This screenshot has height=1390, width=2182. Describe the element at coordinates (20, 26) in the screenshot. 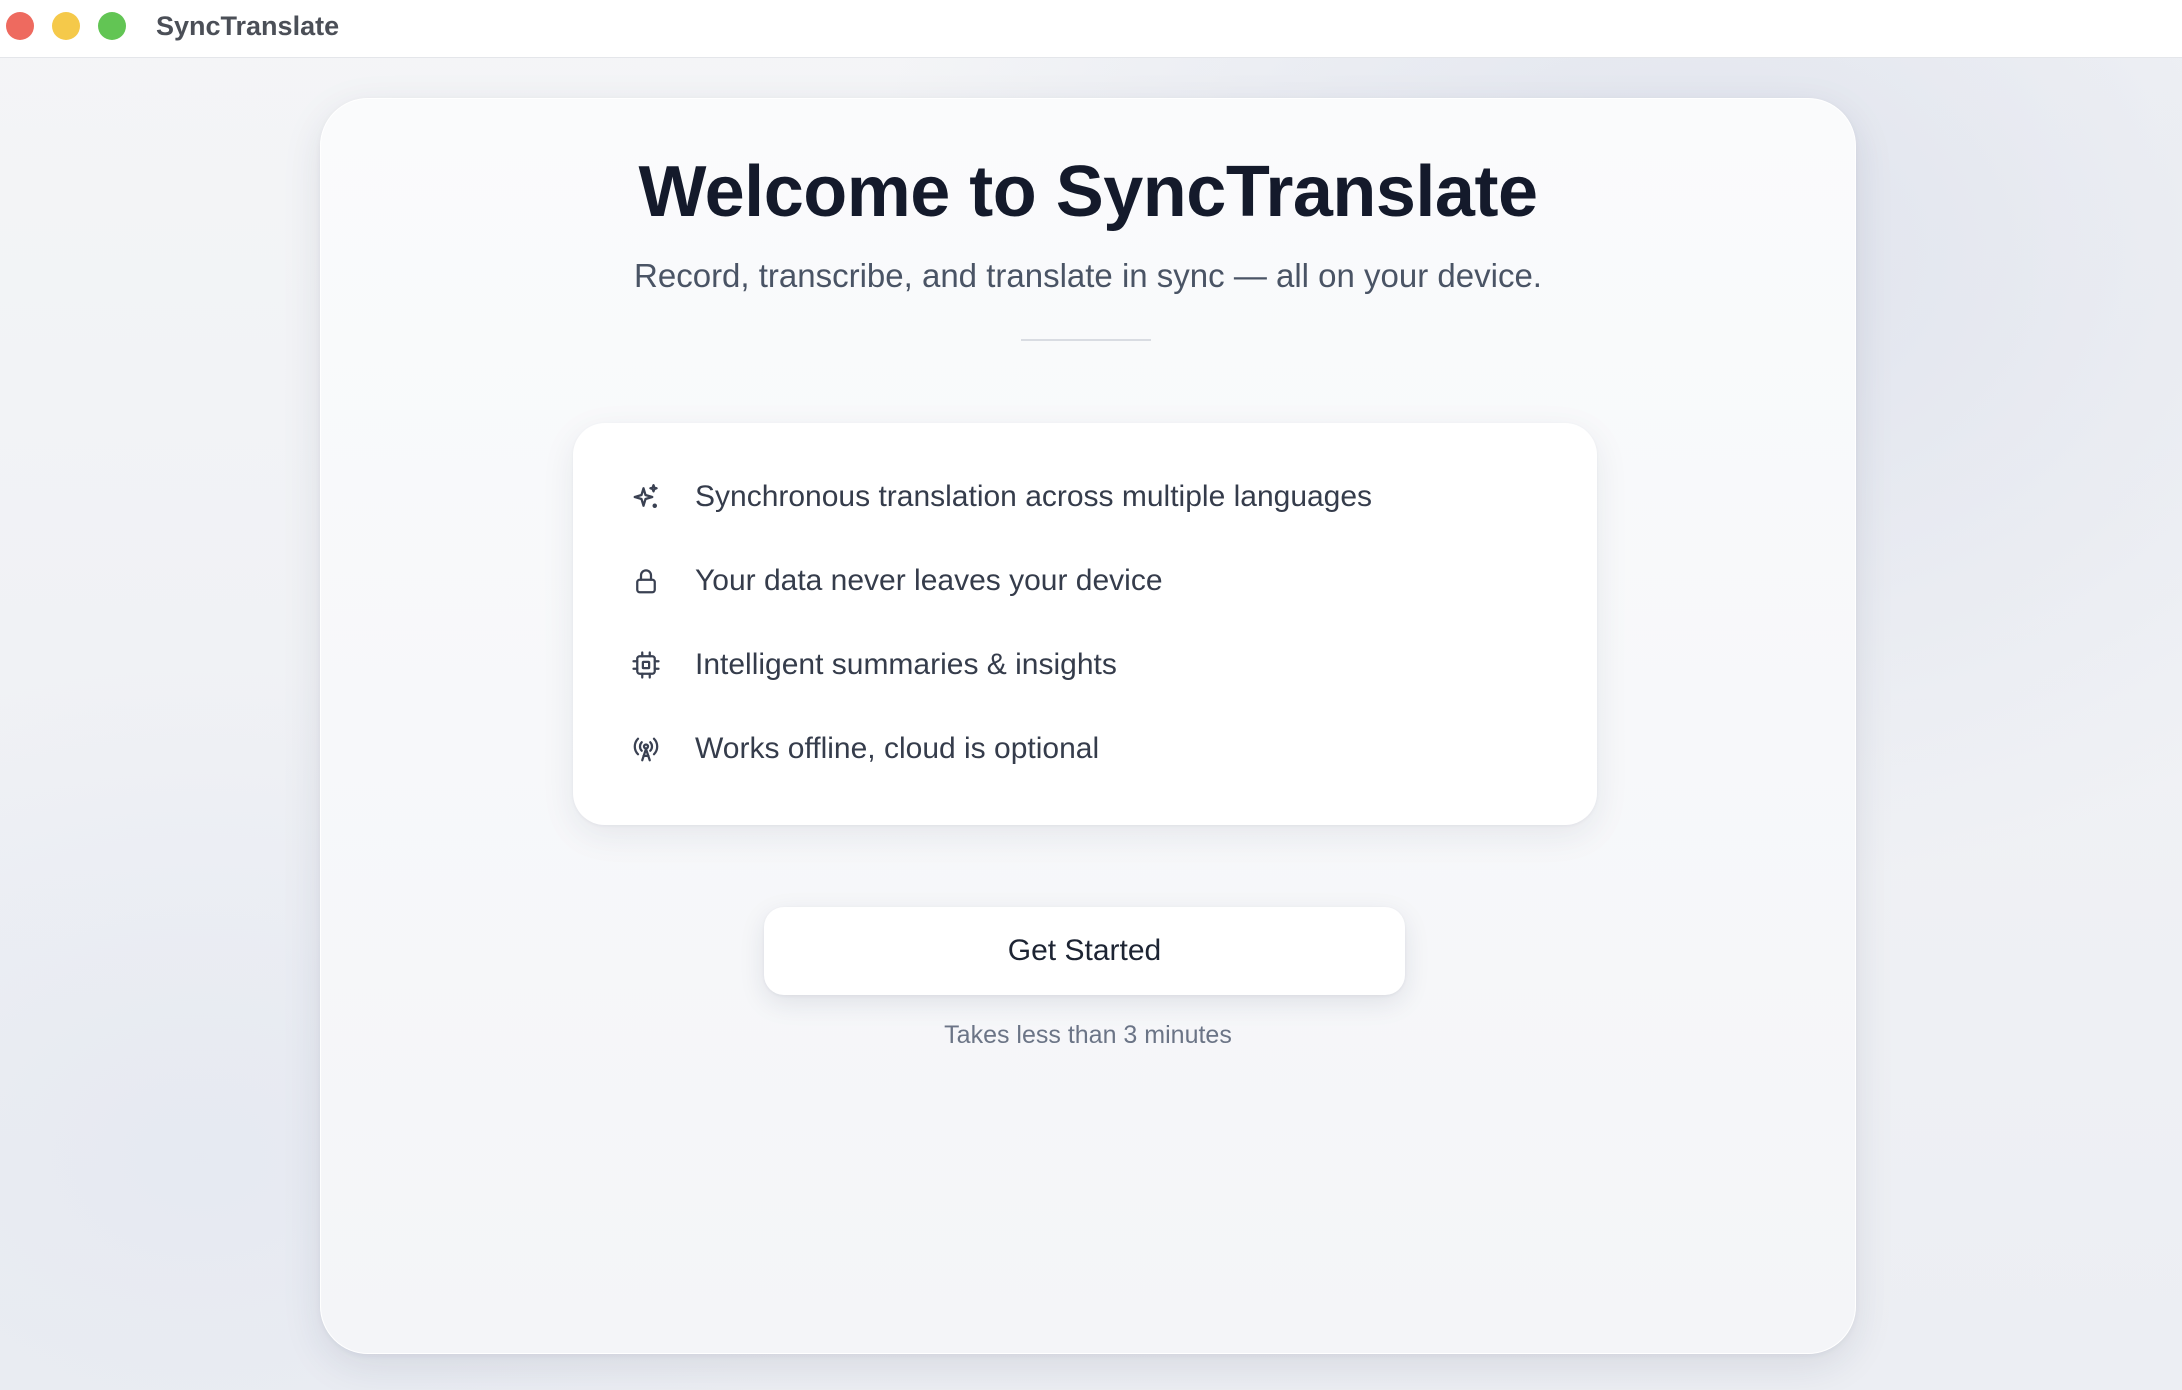

I see `close-window-button` at that location.